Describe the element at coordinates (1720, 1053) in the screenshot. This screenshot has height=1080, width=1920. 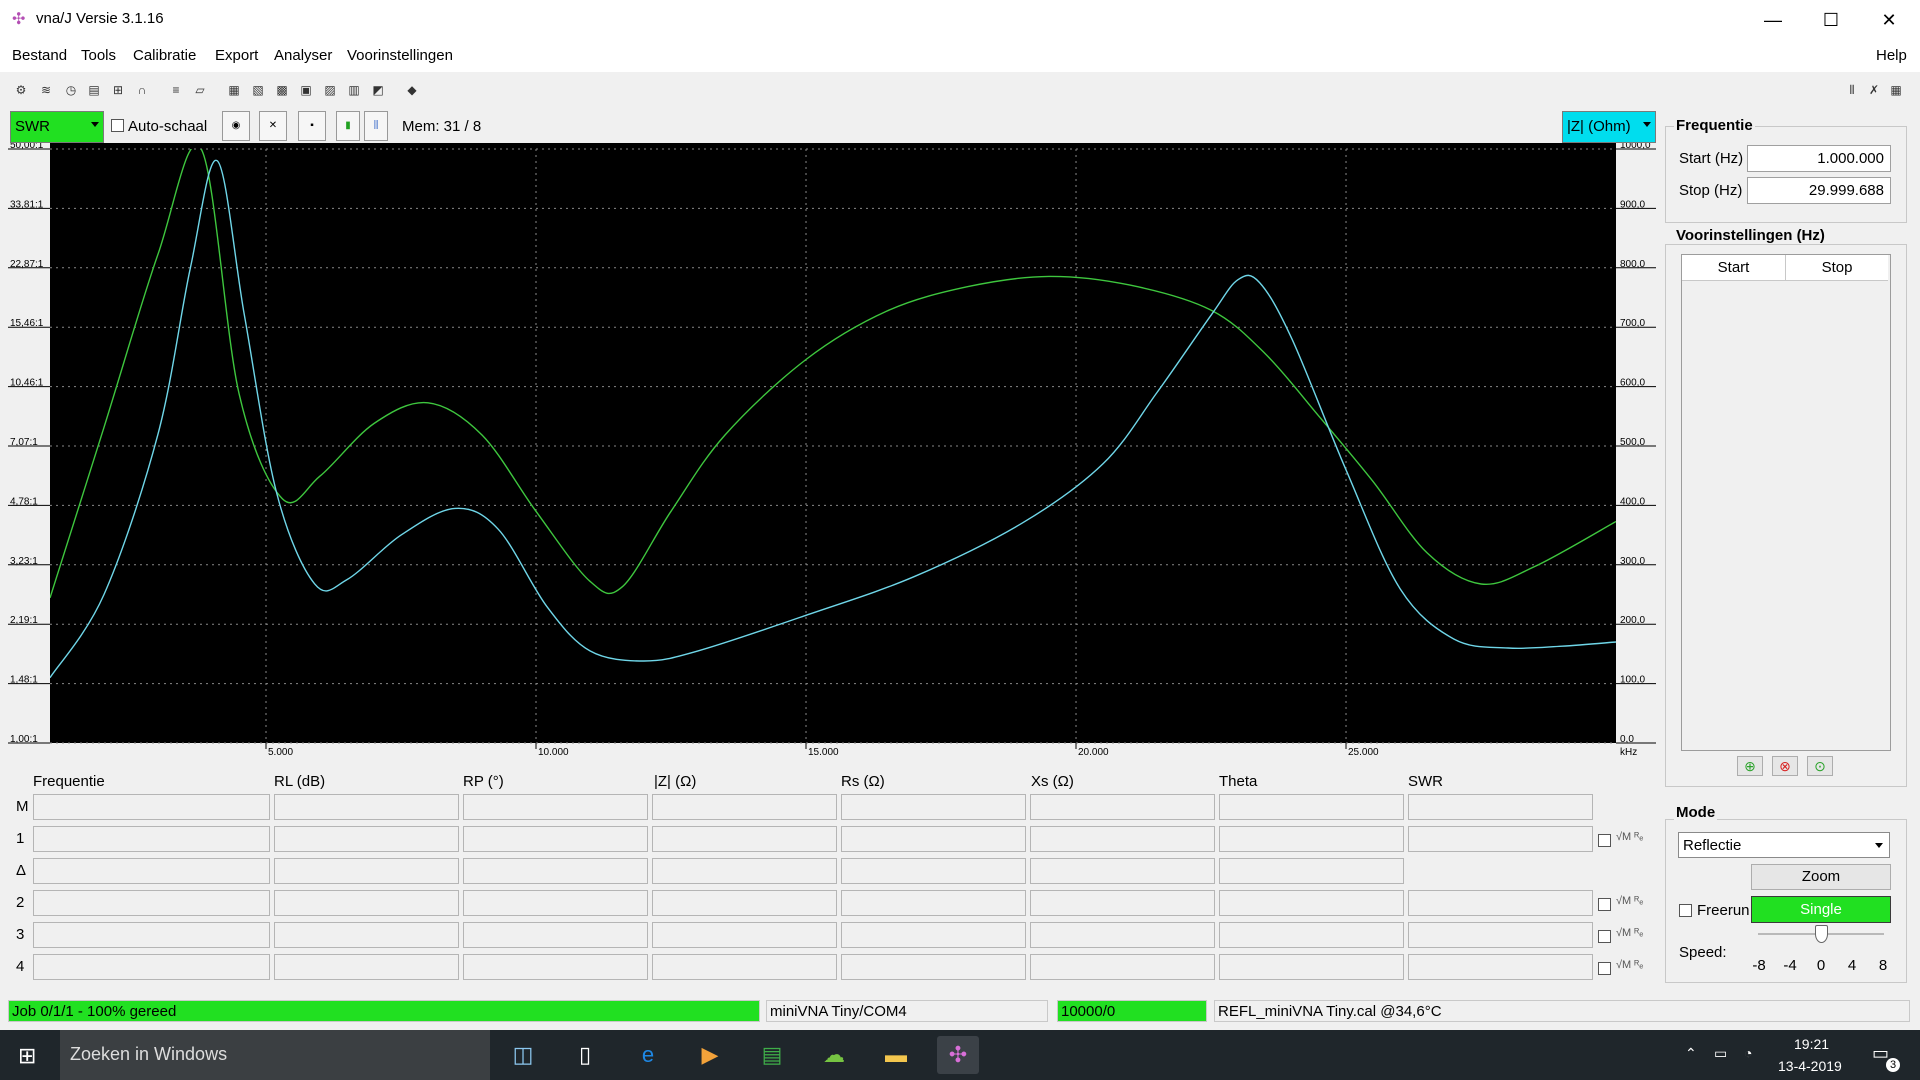
I see `battery-tray-icon: ▭` at that location.